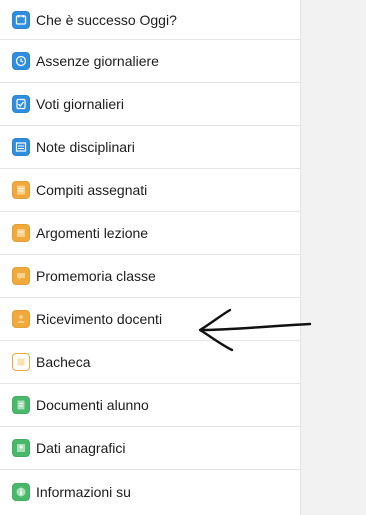 This screenshot has width=366, height=515. I want to click on reminder-icon, so click(21, 276).